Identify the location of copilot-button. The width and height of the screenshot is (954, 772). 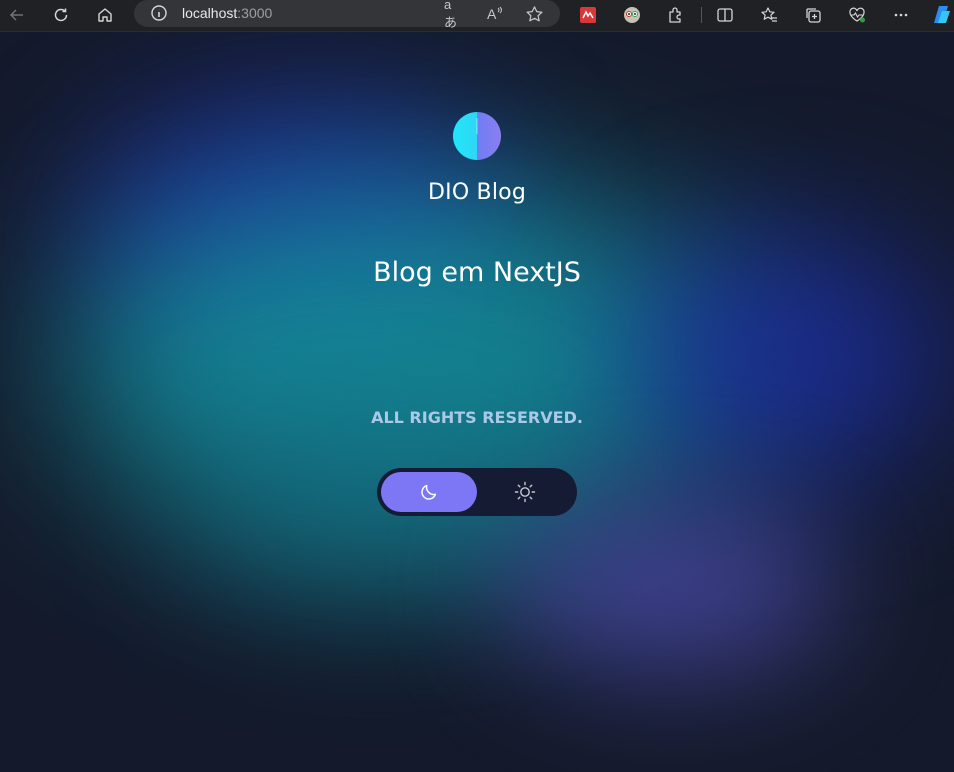
(941, 15).